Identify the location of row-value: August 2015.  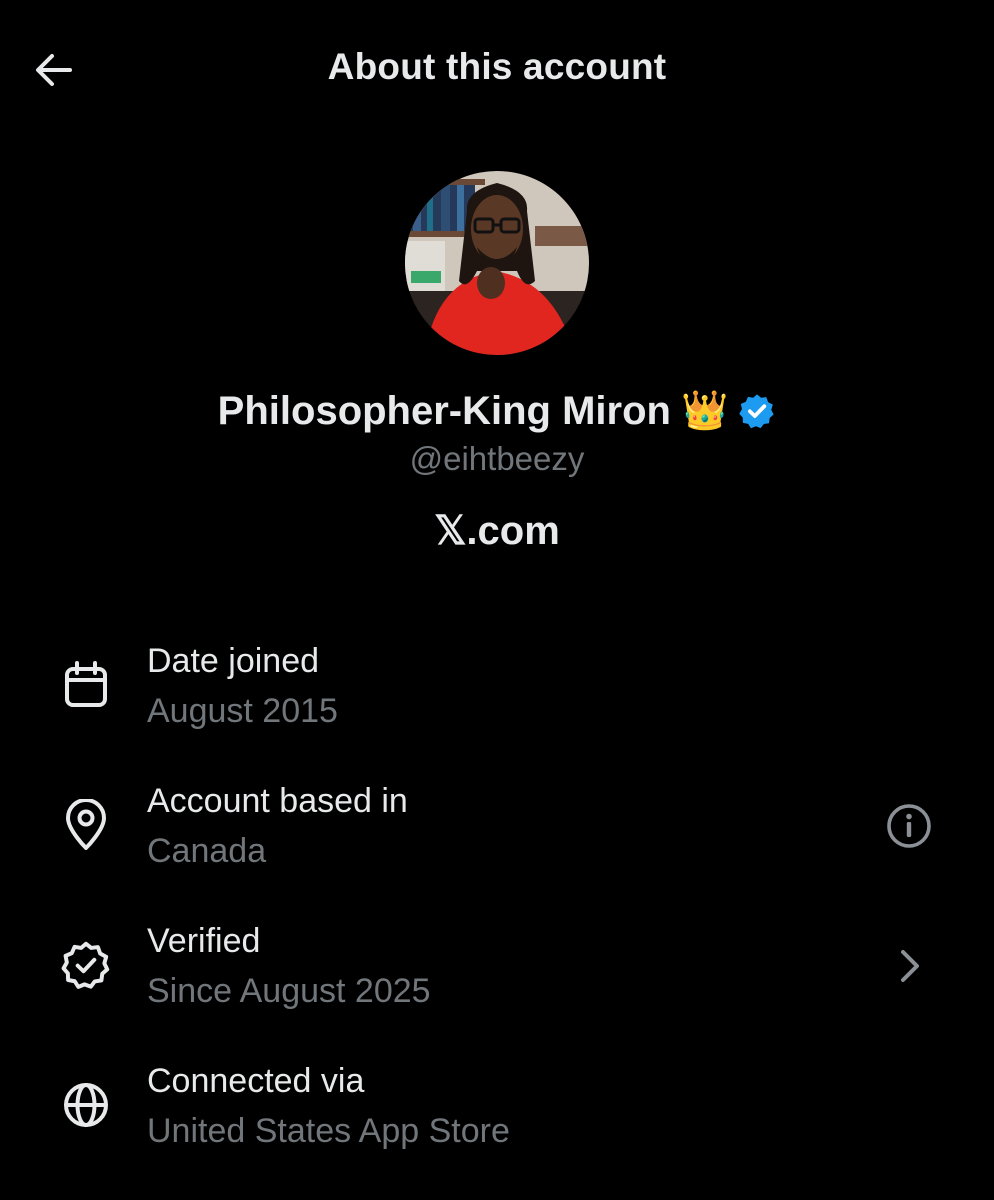
(242, 711).